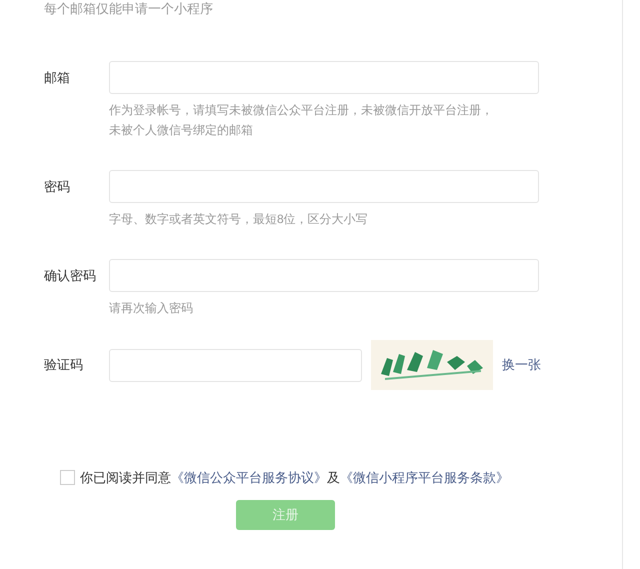  I want to click on captcha-field, so click(235, 365).